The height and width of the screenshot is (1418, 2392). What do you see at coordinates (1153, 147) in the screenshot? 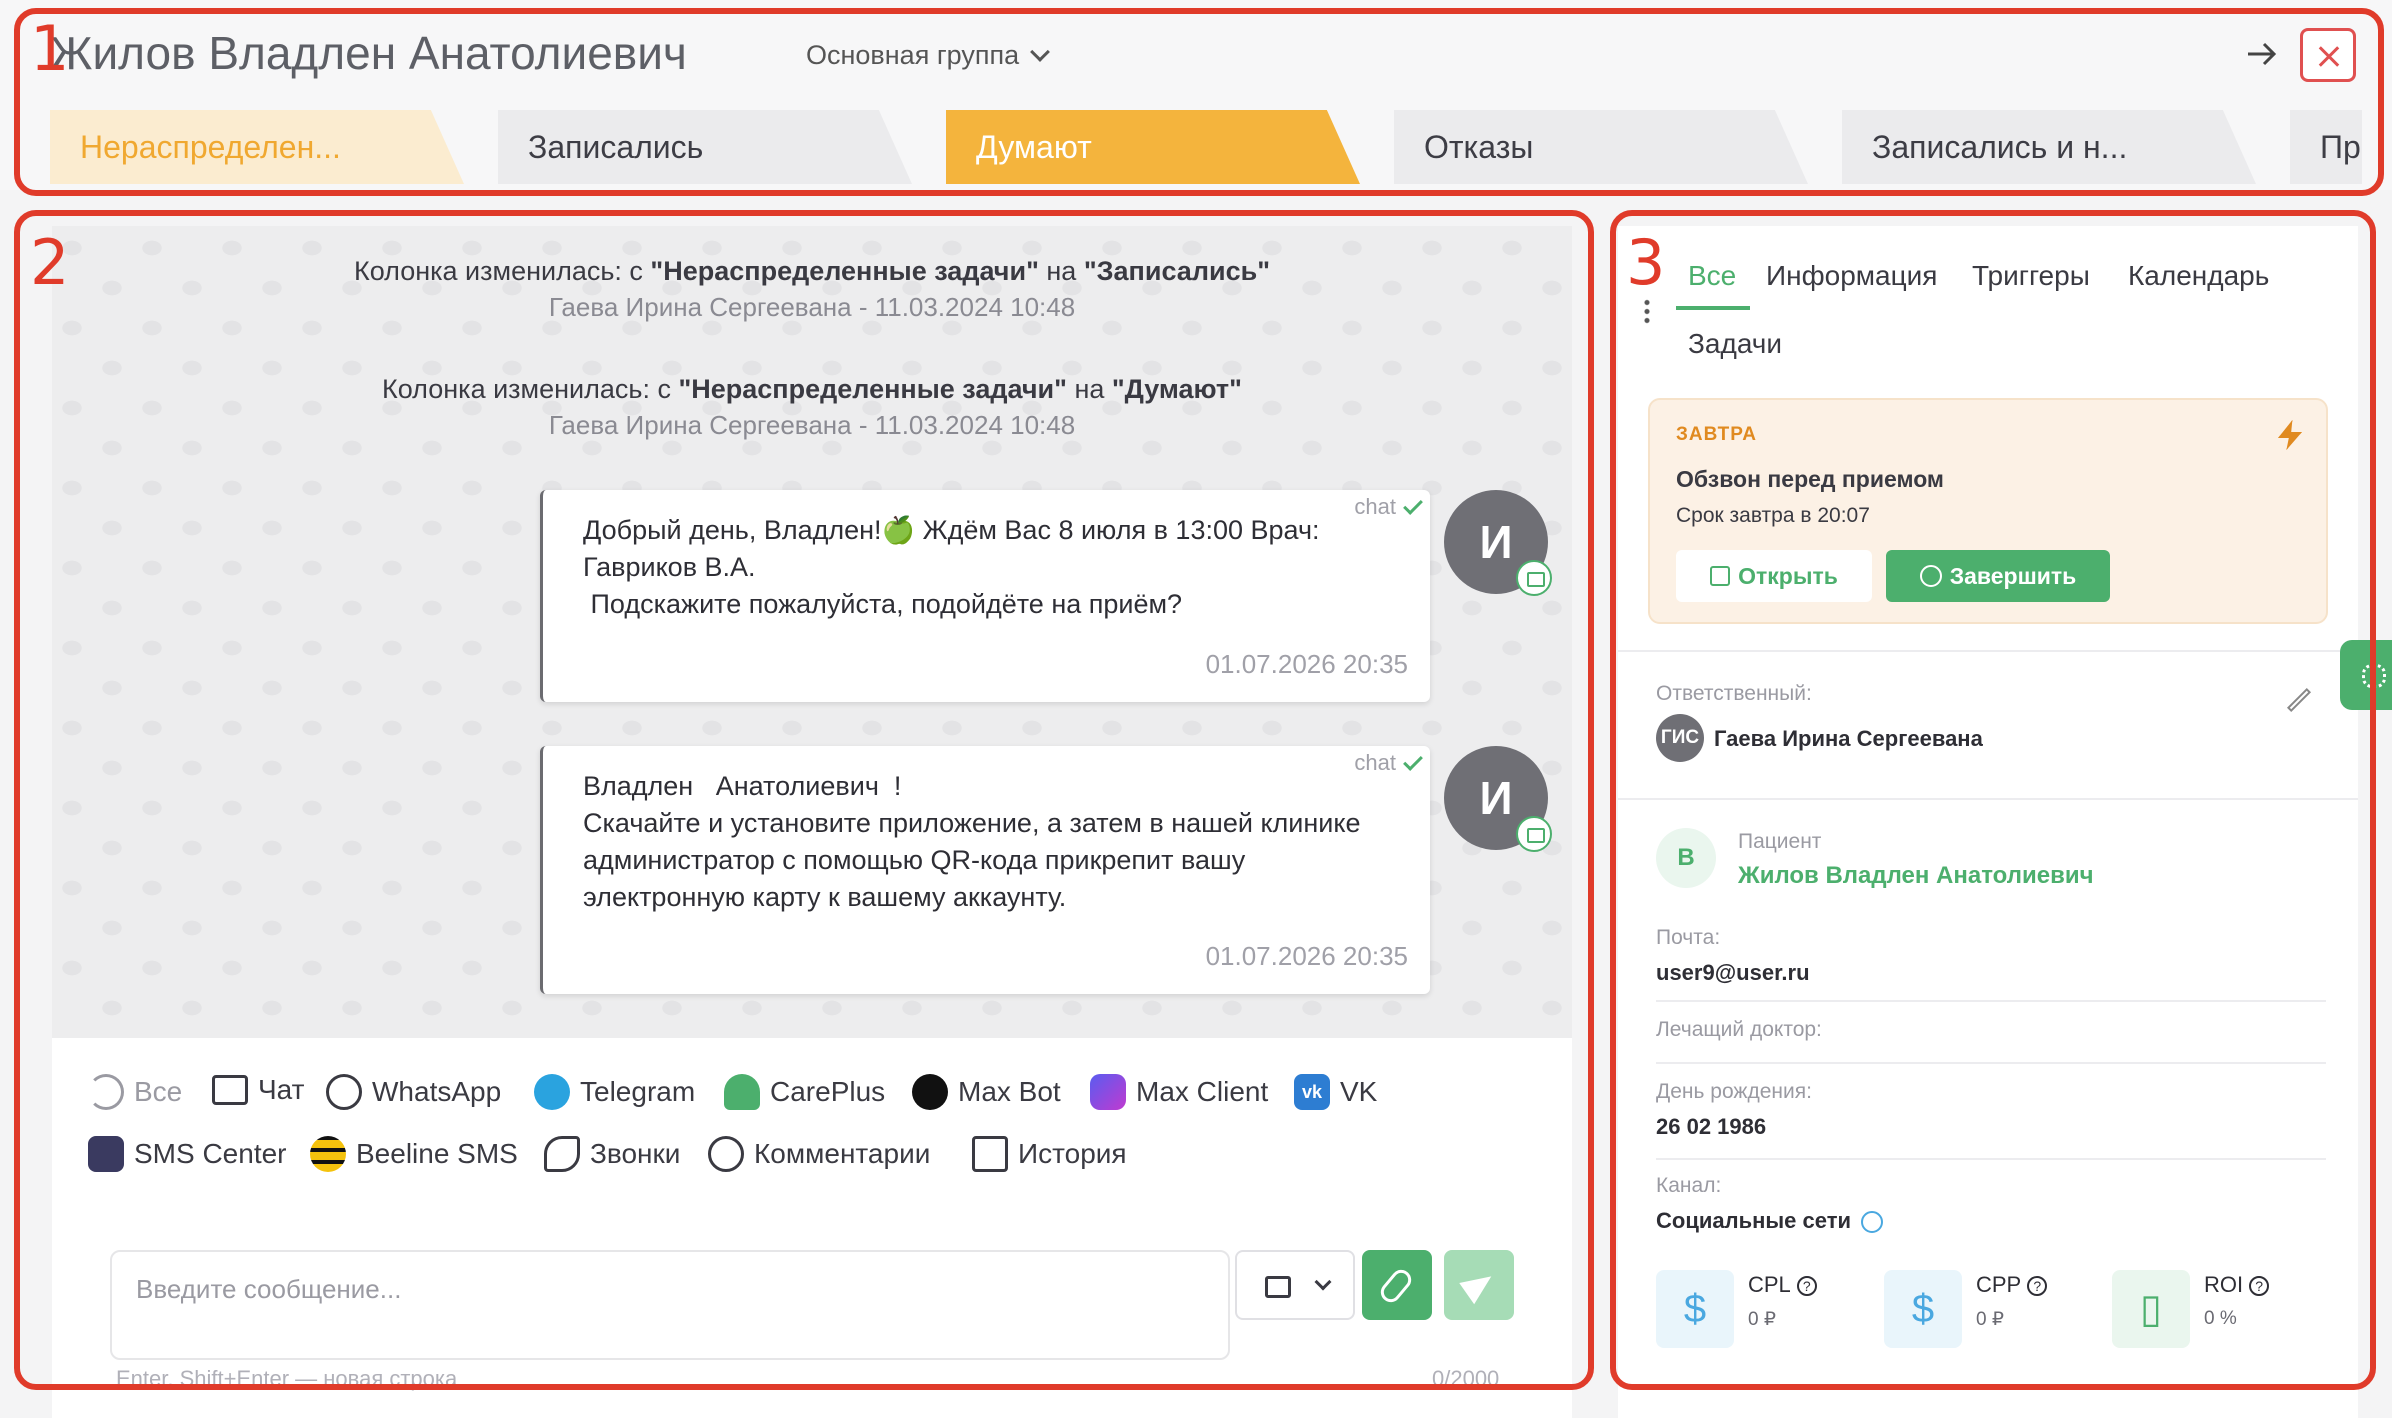
I see `stage-thinking: Думают` at bounding box center [1153, 147].